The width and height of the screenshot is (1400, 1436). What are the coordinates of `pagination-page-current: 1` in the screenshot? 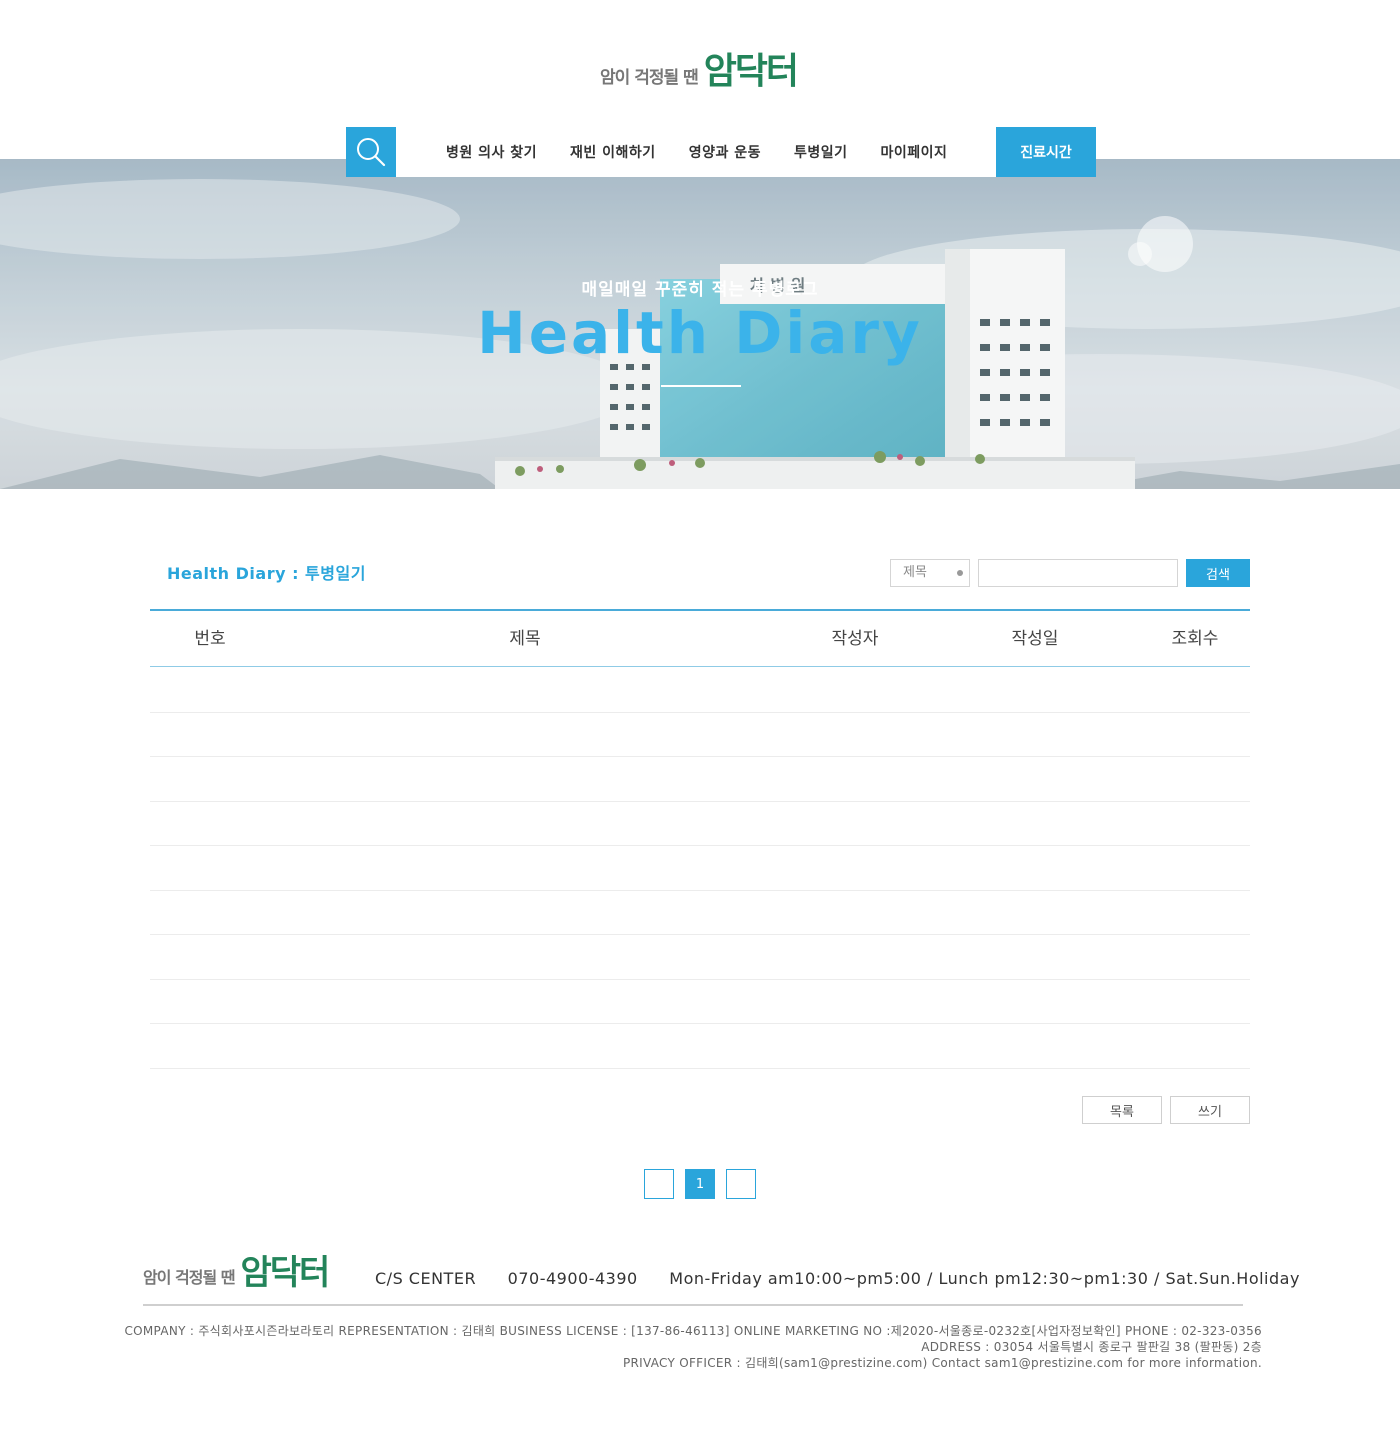 It's located at (700, 1184).